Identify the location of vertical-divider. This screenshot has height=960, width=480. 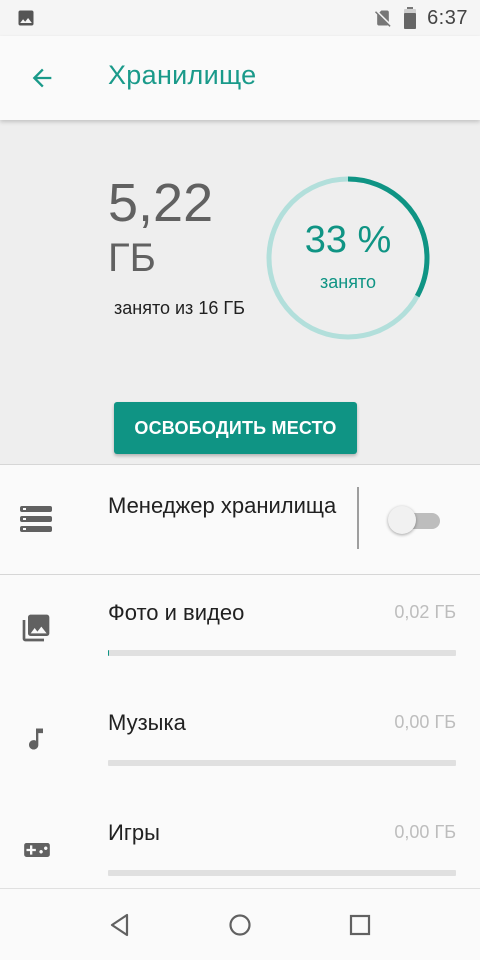
(358, 518).